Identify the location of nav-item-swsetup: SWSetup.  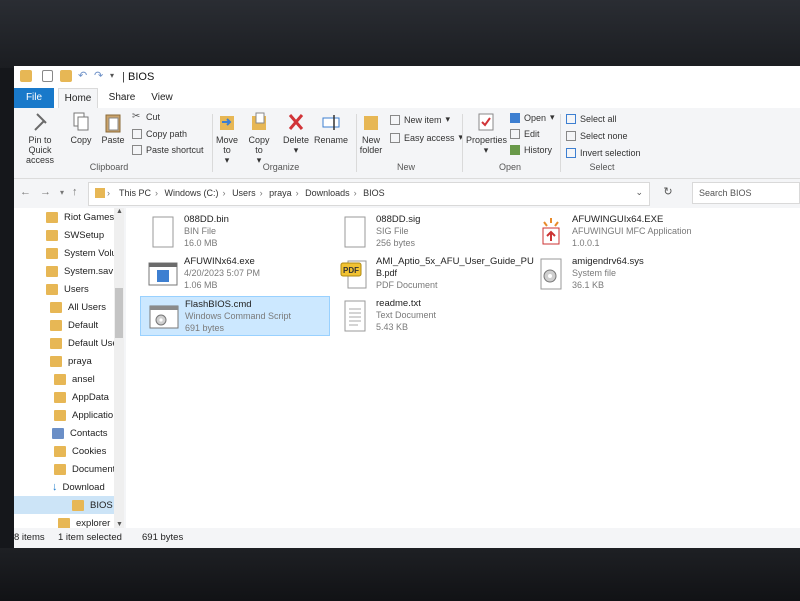
(75, 235).